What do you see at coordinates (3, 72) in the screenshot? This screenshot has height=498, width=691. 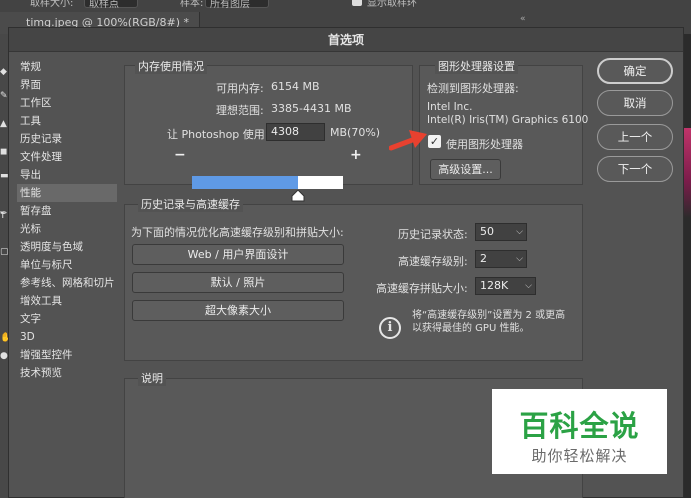 I see `tool-icon: ◆` at bounding box center [3, 72].